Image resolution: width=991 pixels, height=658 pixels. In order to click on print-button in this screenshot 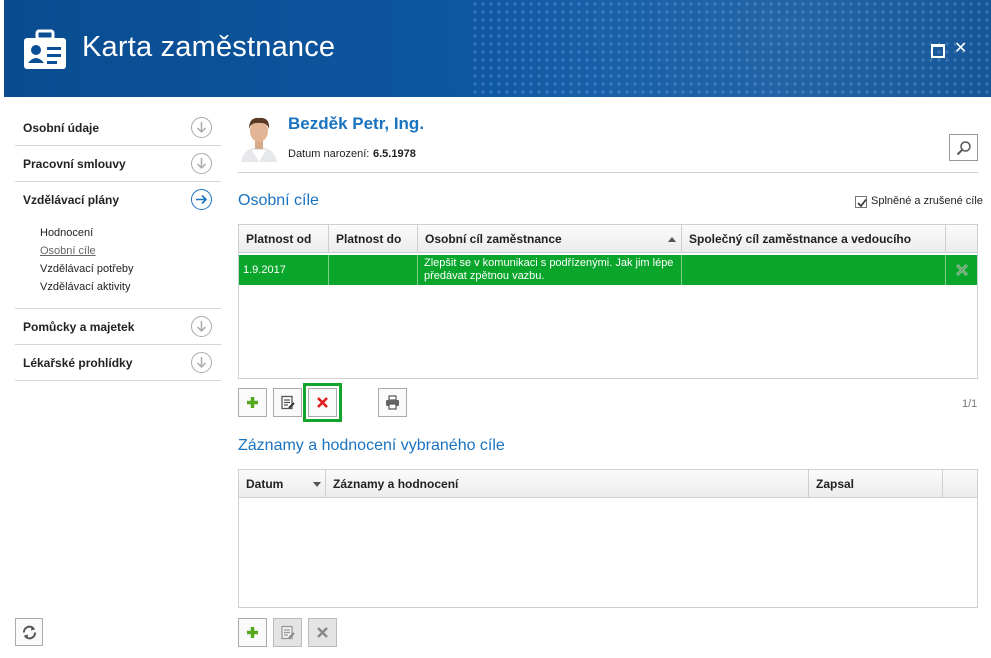, I will do `click(392, 402)`.